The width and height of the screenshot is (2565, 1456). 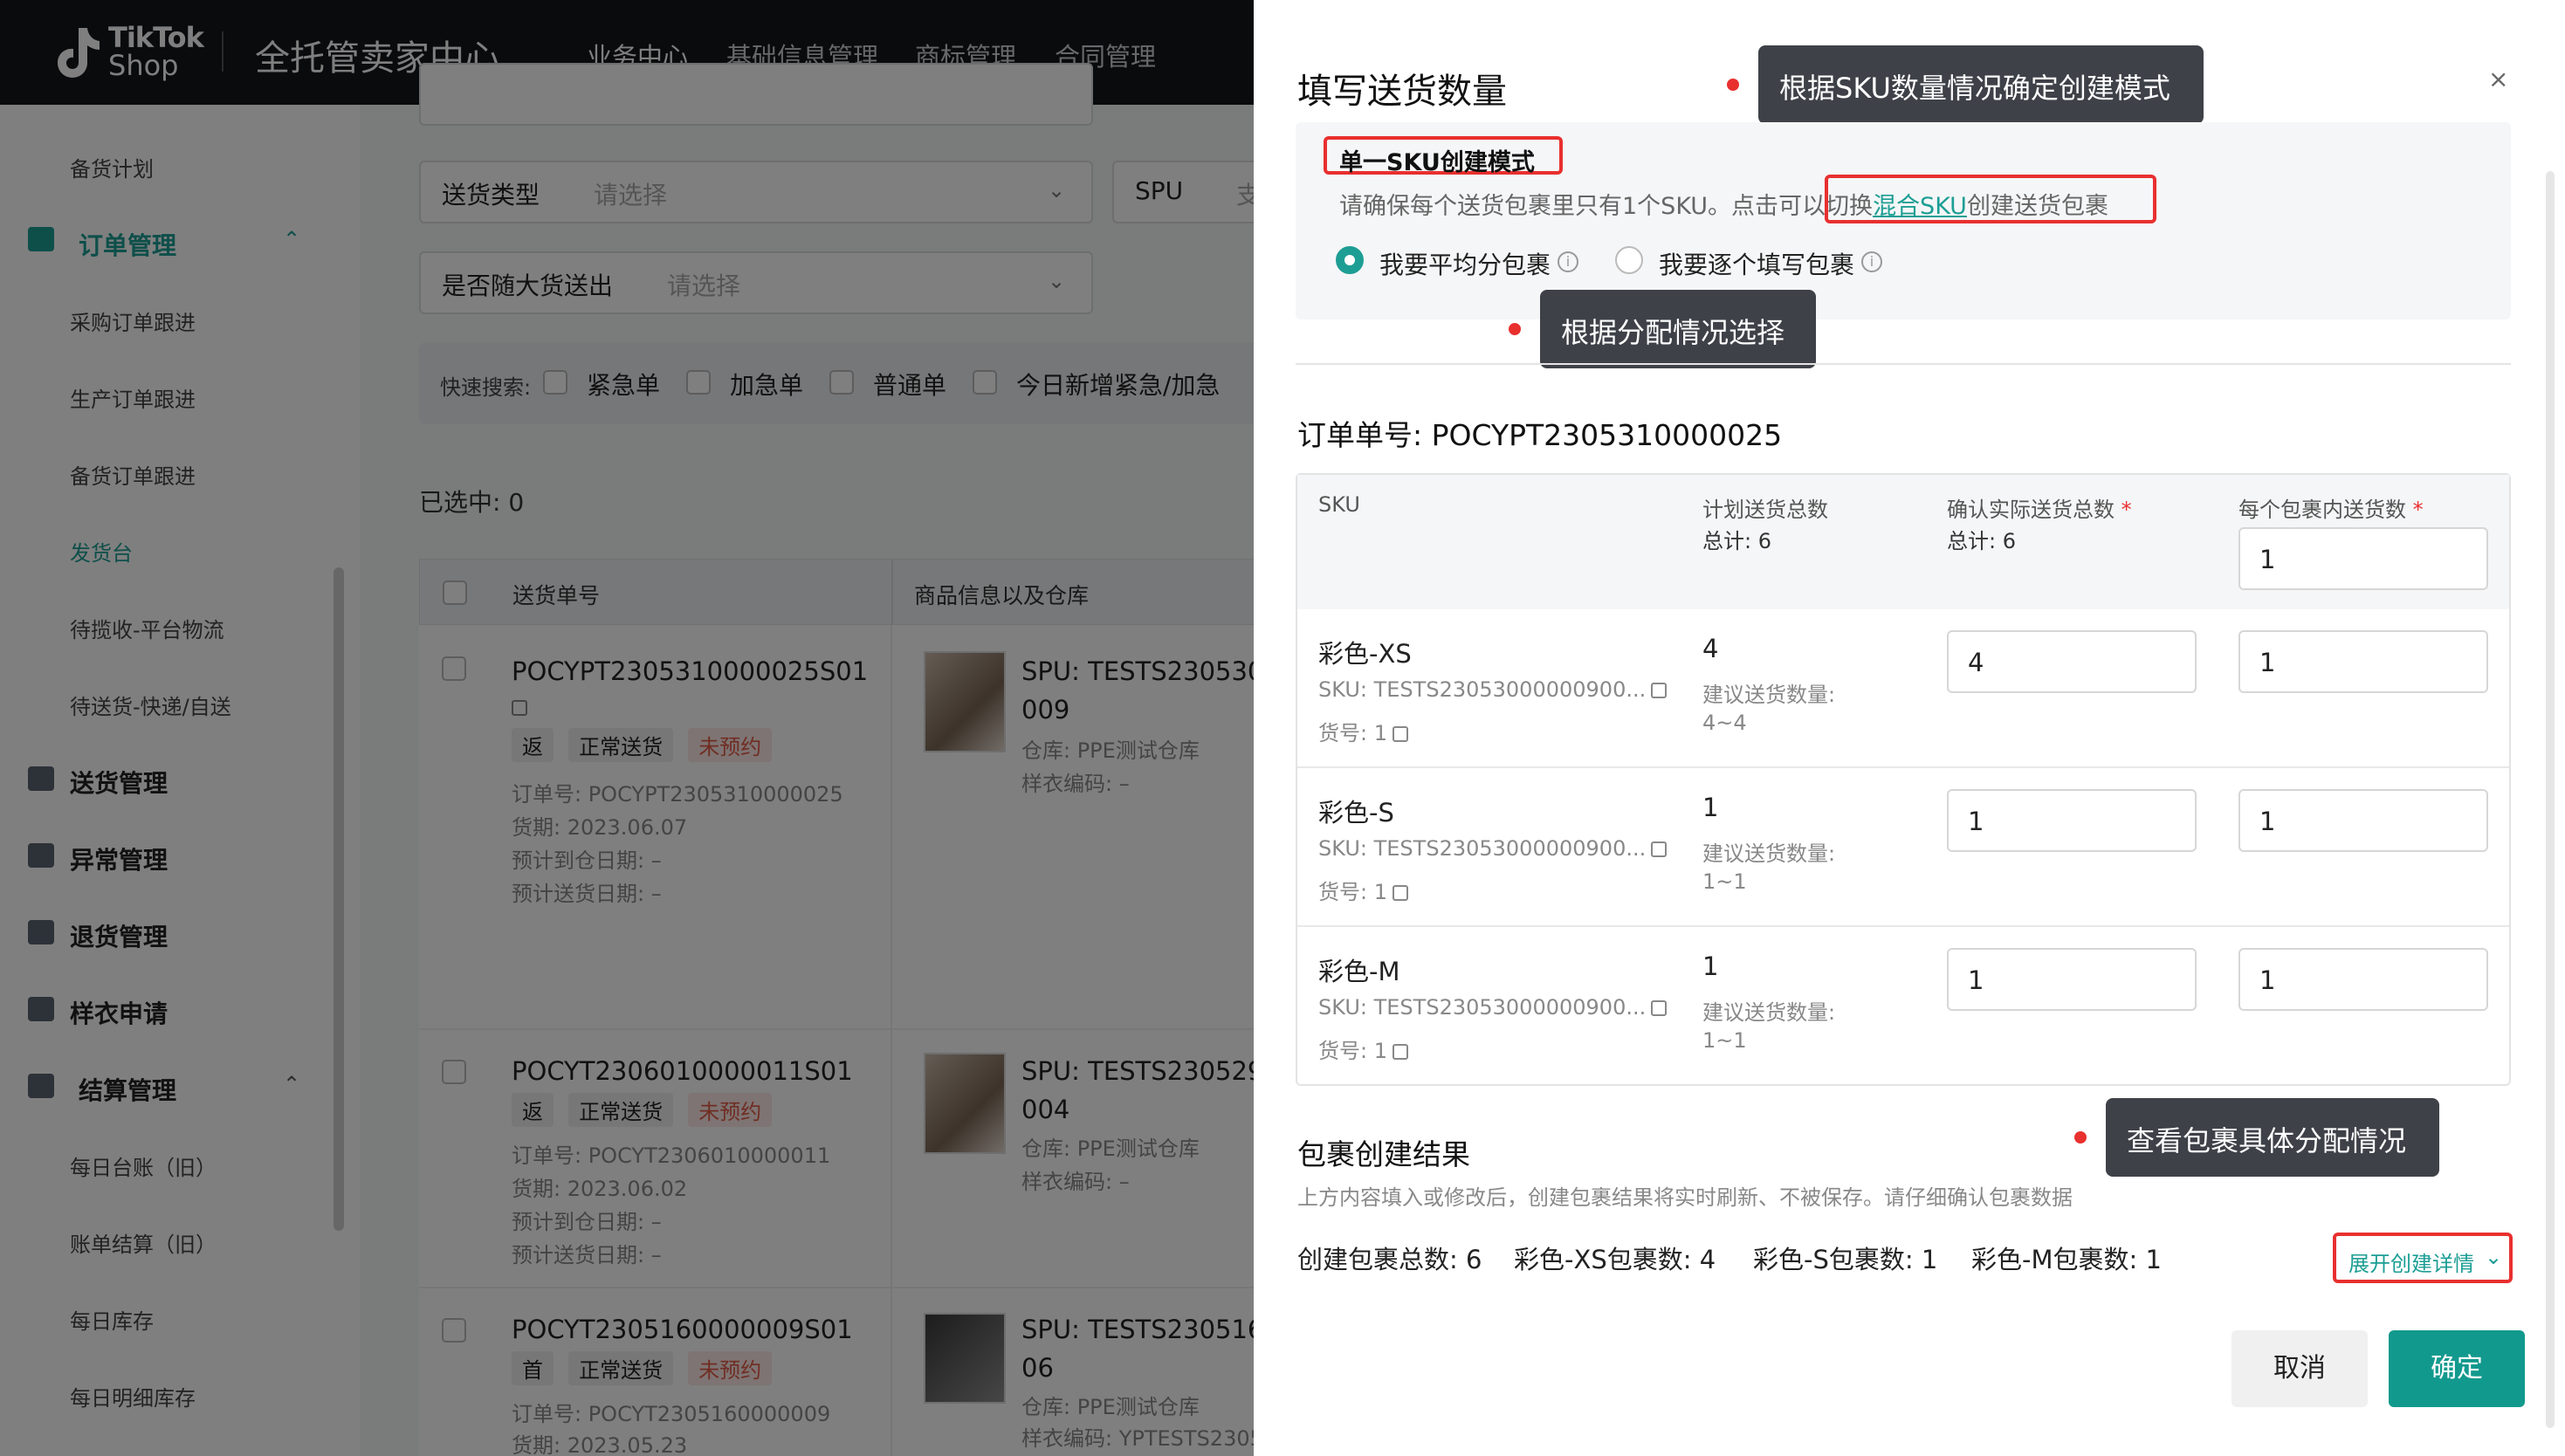 I want to click on sku-name: 彩色-XS, so click(x=1365, y=654).